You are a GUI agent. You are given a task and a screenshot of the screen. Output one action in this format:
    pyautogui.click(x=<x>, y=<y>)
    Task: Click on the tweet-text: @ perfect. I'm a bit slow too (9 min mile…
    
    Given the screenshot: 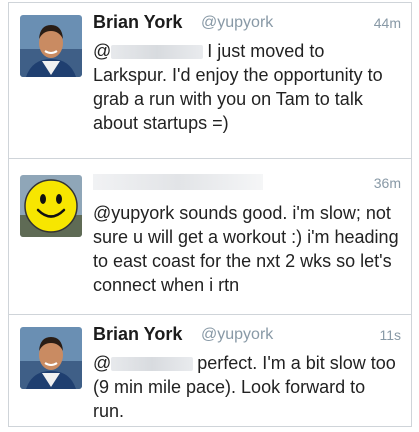 What is the action you would take?
    pyautogui.click(x=247, y=387)
    